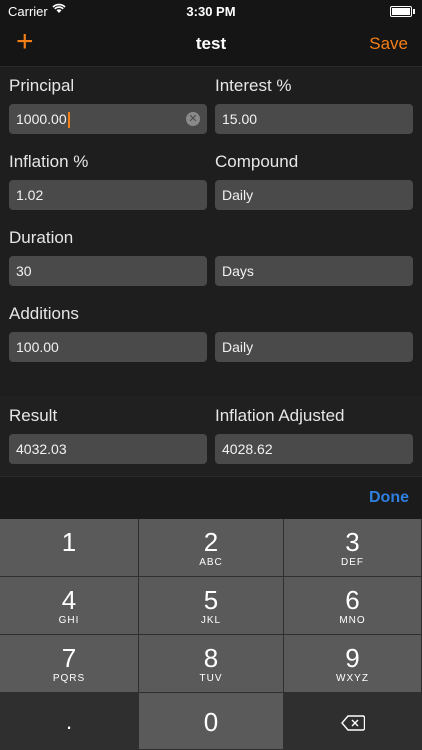  I want to click on keyboard-accessory-bar: Done, so click(211, 497).